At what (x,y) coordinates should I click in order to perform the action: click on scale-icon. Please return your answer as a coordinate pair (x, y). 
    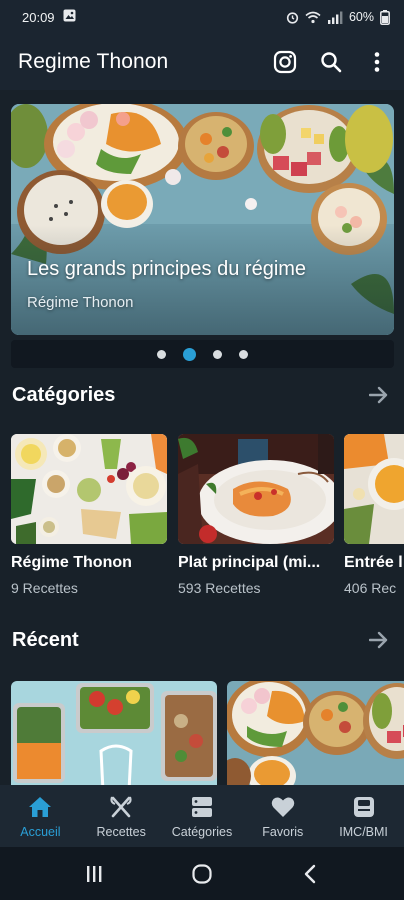
    Looking at the image, I should click on (364, 807).